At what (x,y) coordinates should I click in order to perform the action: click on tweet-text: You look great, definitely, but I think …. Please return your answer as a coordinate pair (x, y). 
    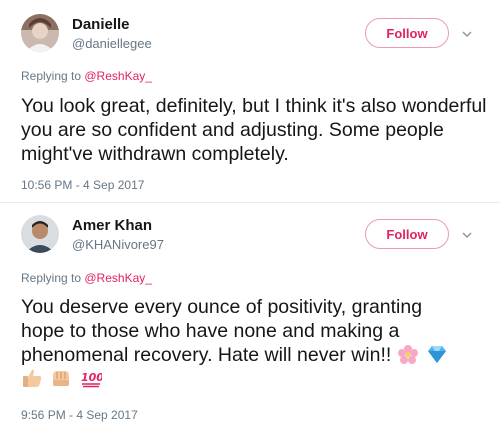
    Looking at the image, I should click on (254, 130).